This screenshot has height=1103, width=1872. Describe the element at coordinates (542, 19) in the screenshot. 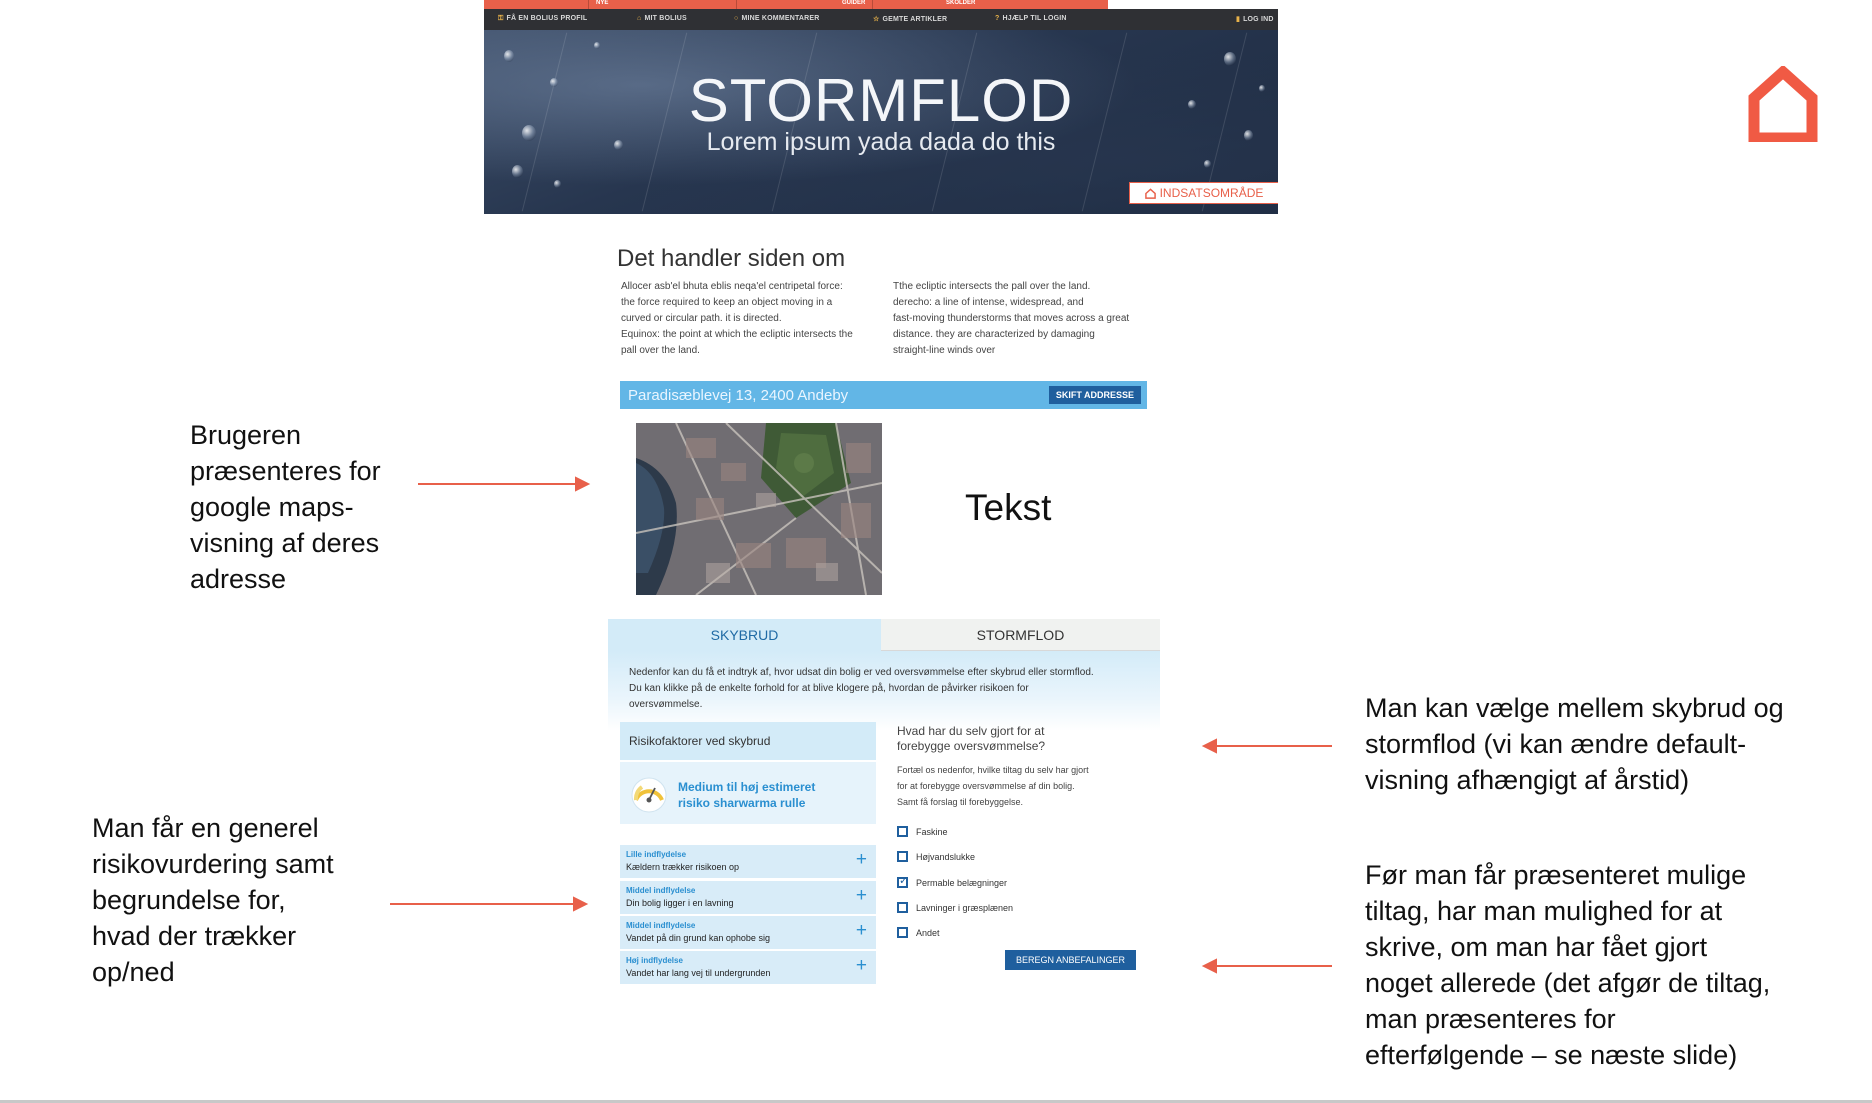

I see `nav-get-profile: ⚿ FÅ EN BOLIUS PROFIL` at that location.